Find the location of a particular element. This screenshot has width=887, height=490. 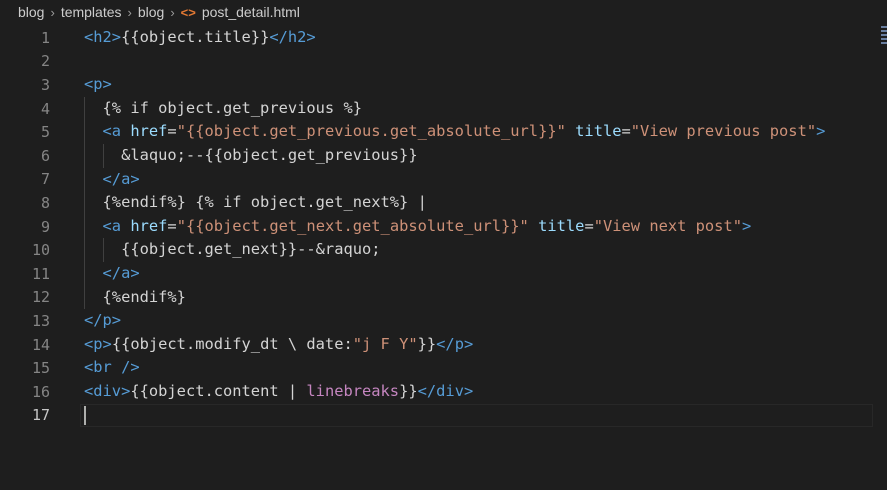

code-token: {{object.modify_dt \ date: is located at coordinates (232, 343).